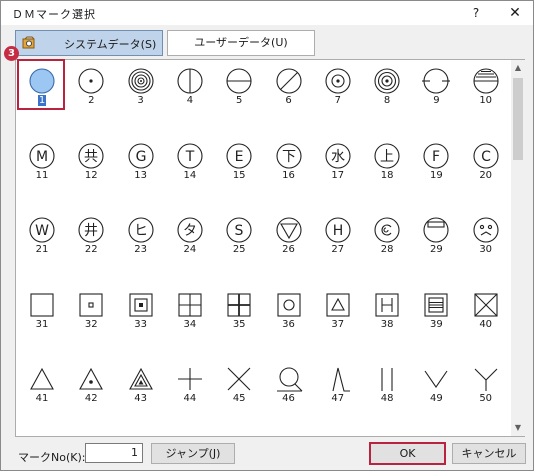 Image resolution: width=534 pixels, height=471 pixels. I want to click on mark-cell-2: 2, so click(91, 86).